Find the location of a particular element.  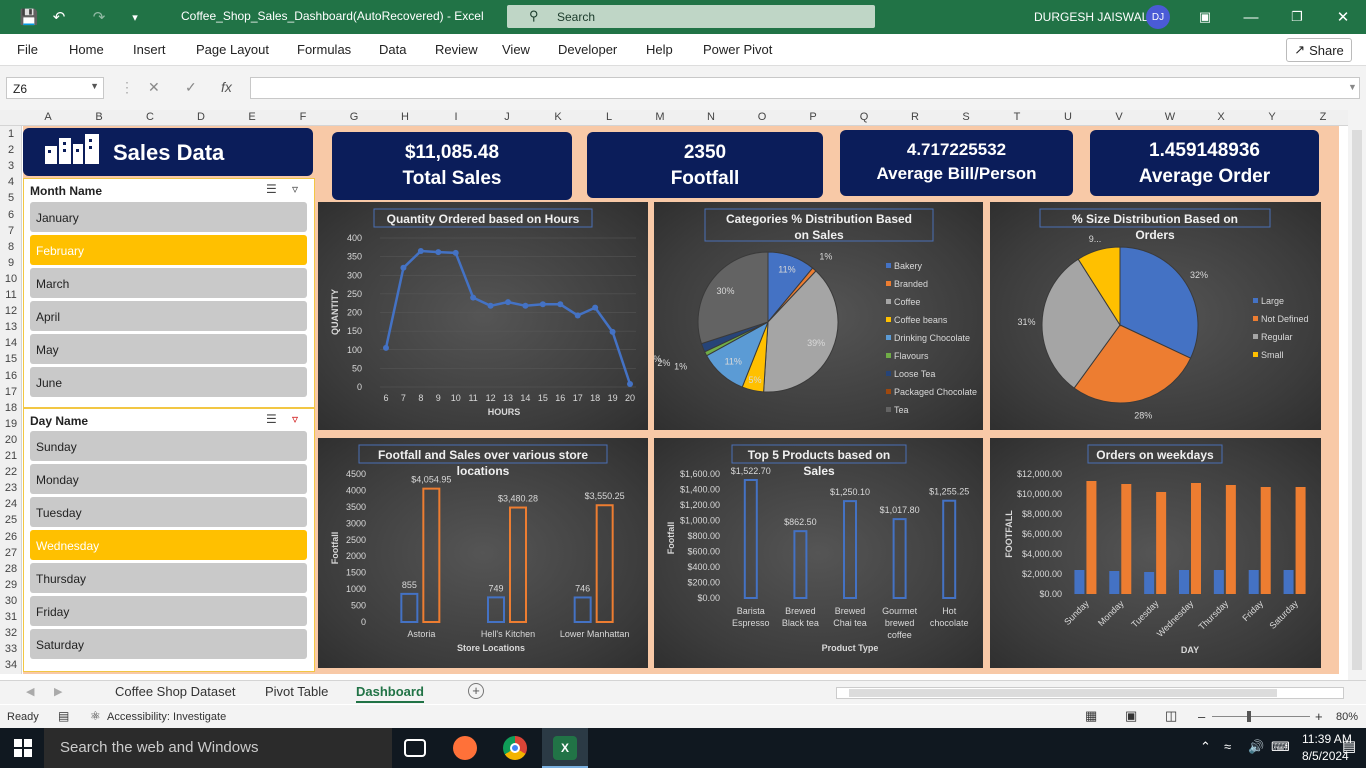

next-sheet-icon: ▶ is located at coordinates (58, 691).